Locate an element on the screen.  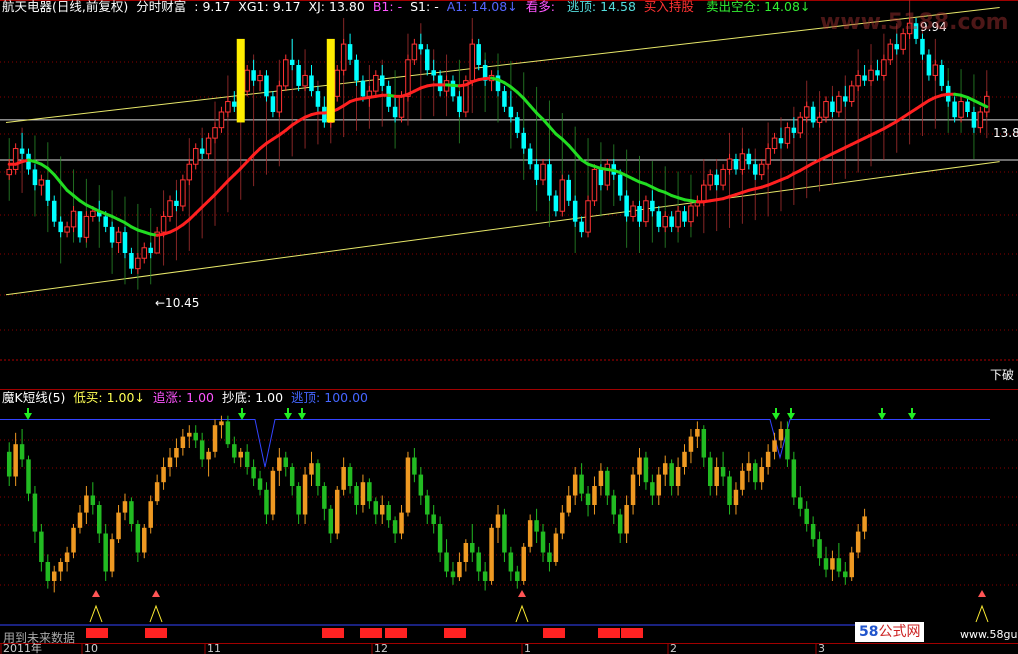
yellow-chevron is located at coordinates (982, 613).